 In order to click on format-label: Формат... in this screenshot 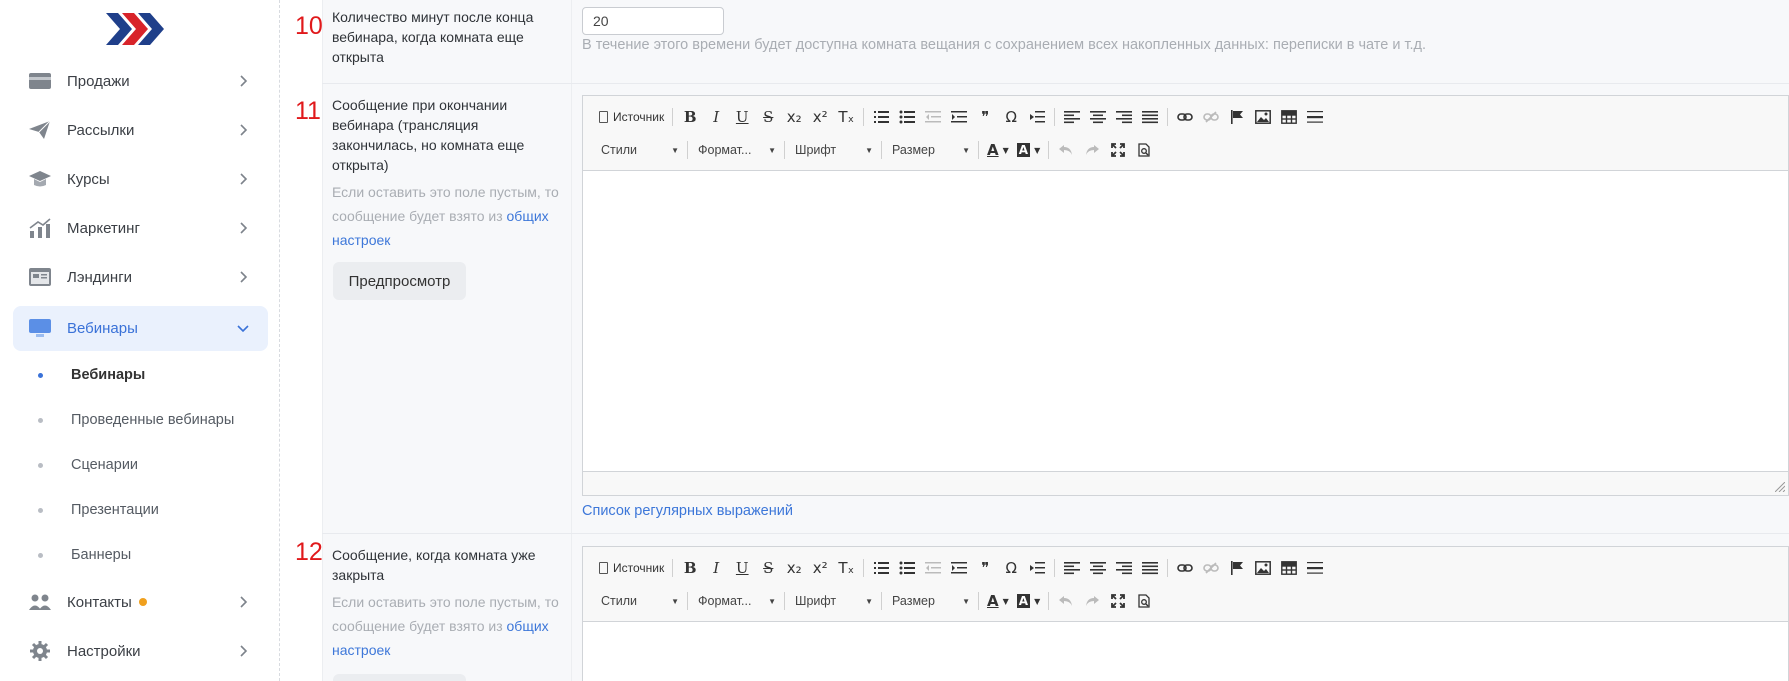, I will do `click(725, 601)`.